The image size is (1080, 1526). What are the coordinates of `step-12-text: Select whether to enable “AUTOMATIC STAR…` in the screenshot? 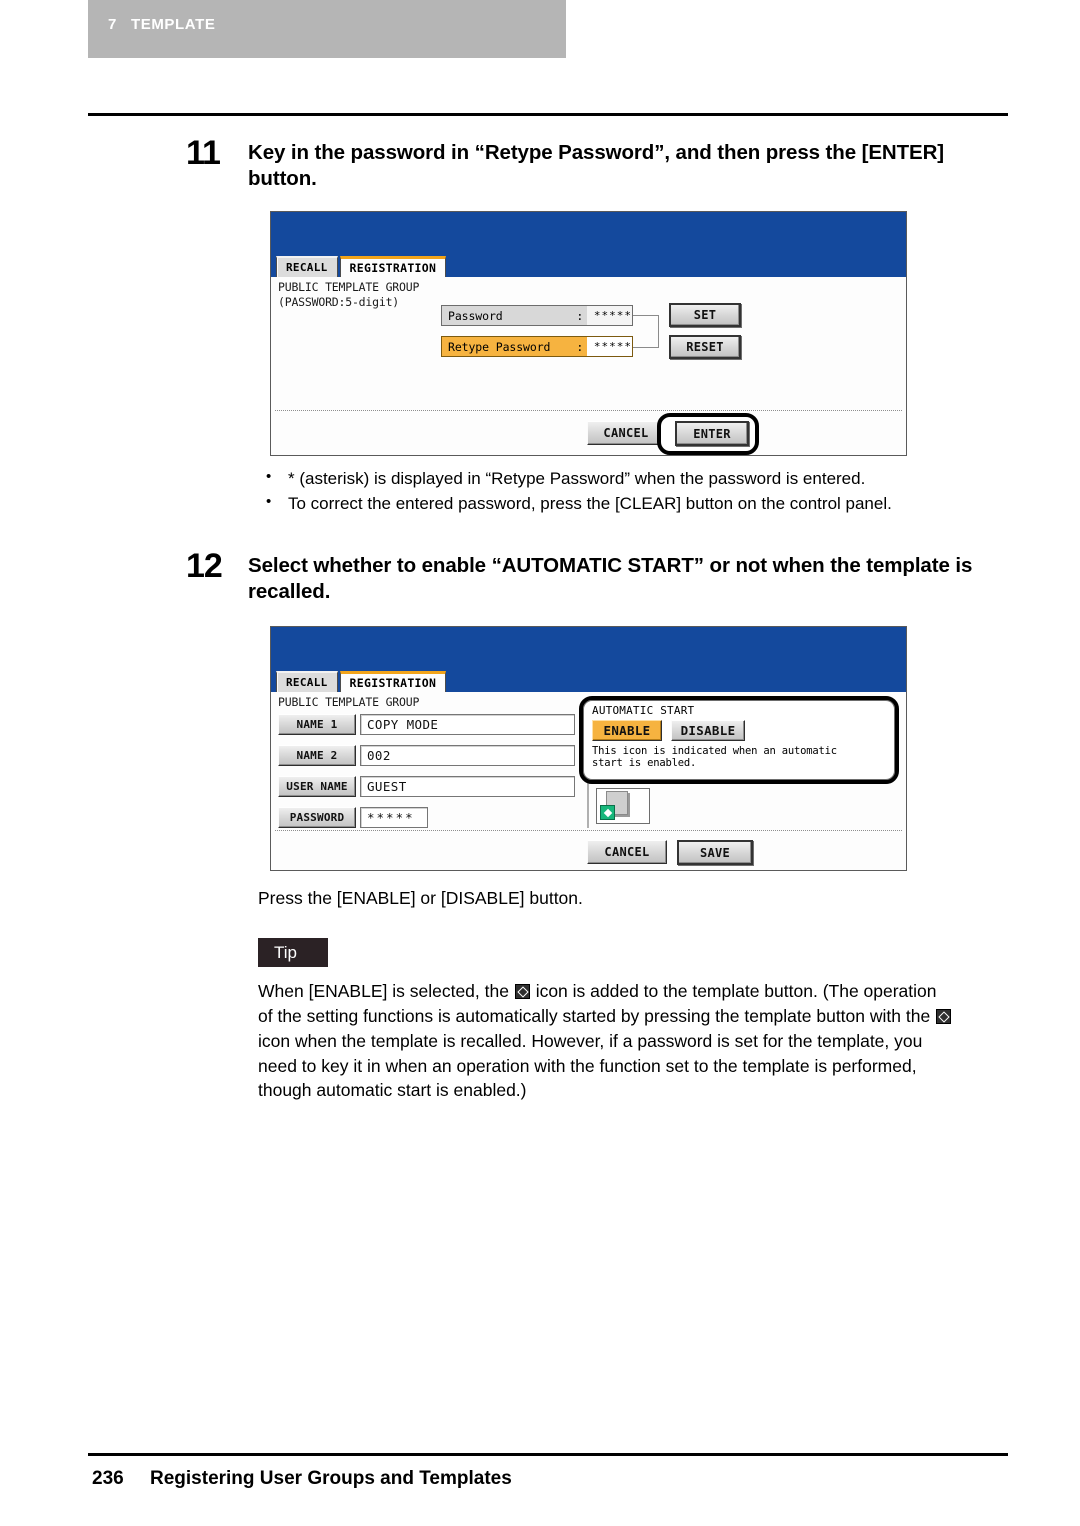 It's located at (610, 579).